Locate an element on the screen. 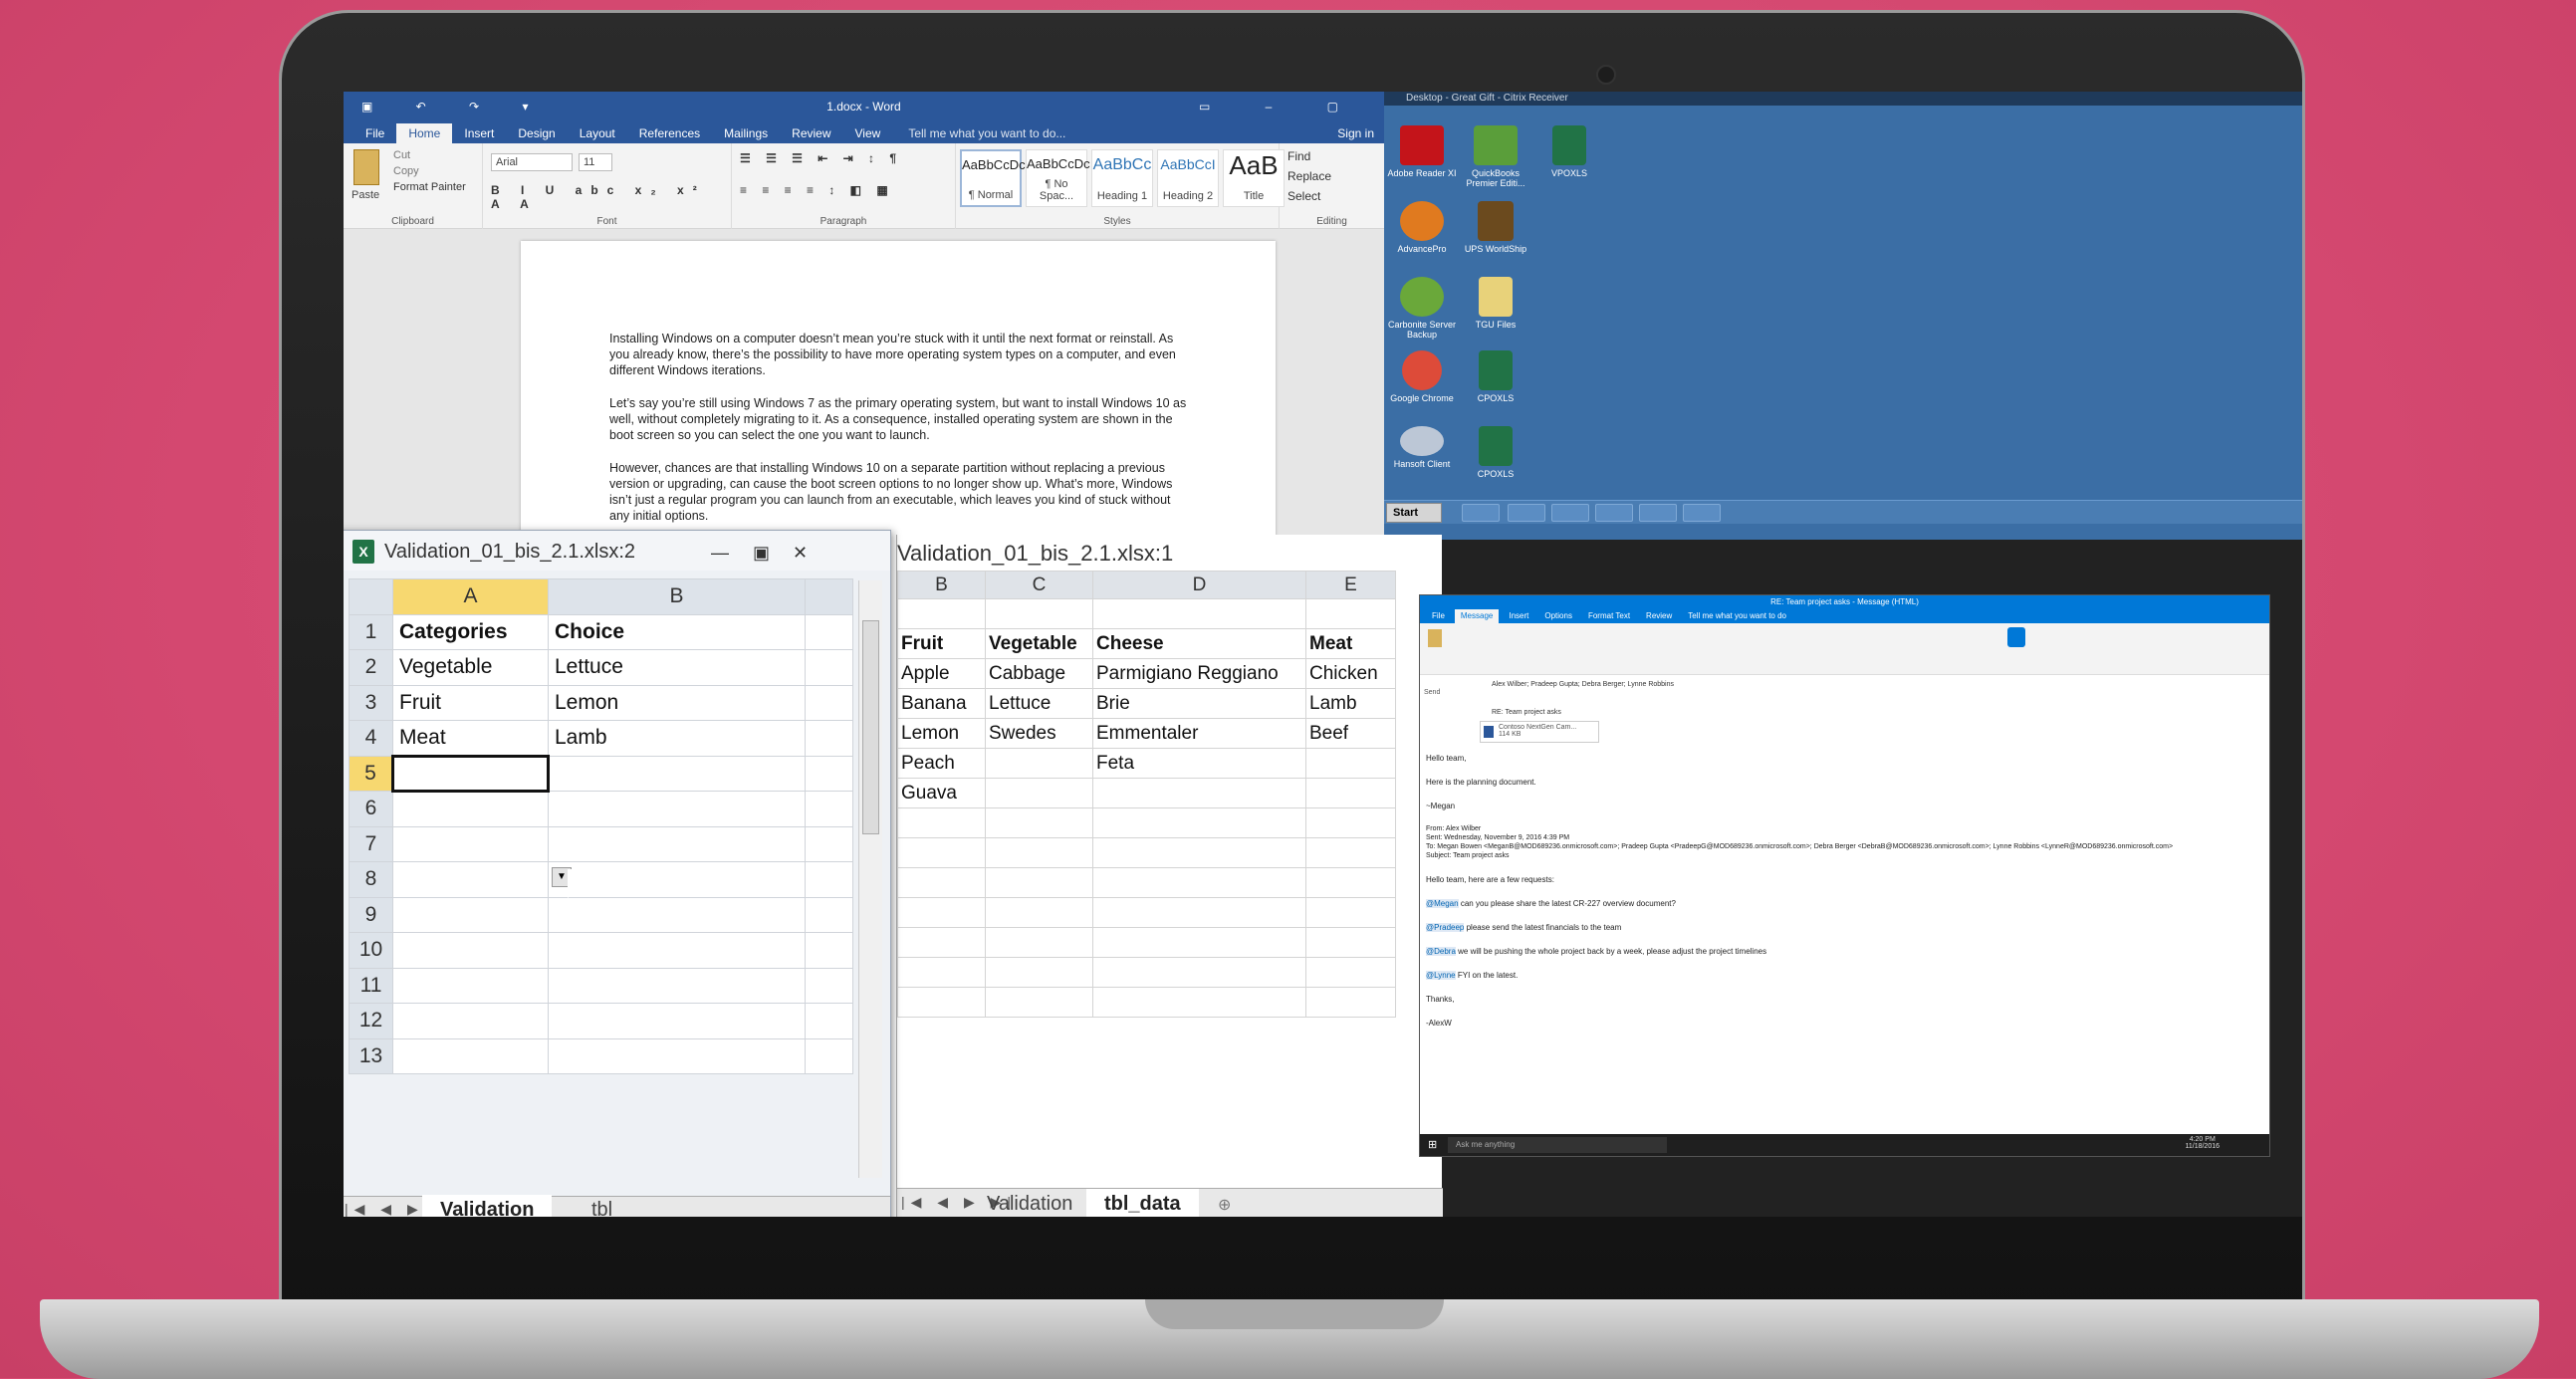 The height and width of the screenshot is (1379, 2576). ie-icon is located at coordinates (1526, 513).